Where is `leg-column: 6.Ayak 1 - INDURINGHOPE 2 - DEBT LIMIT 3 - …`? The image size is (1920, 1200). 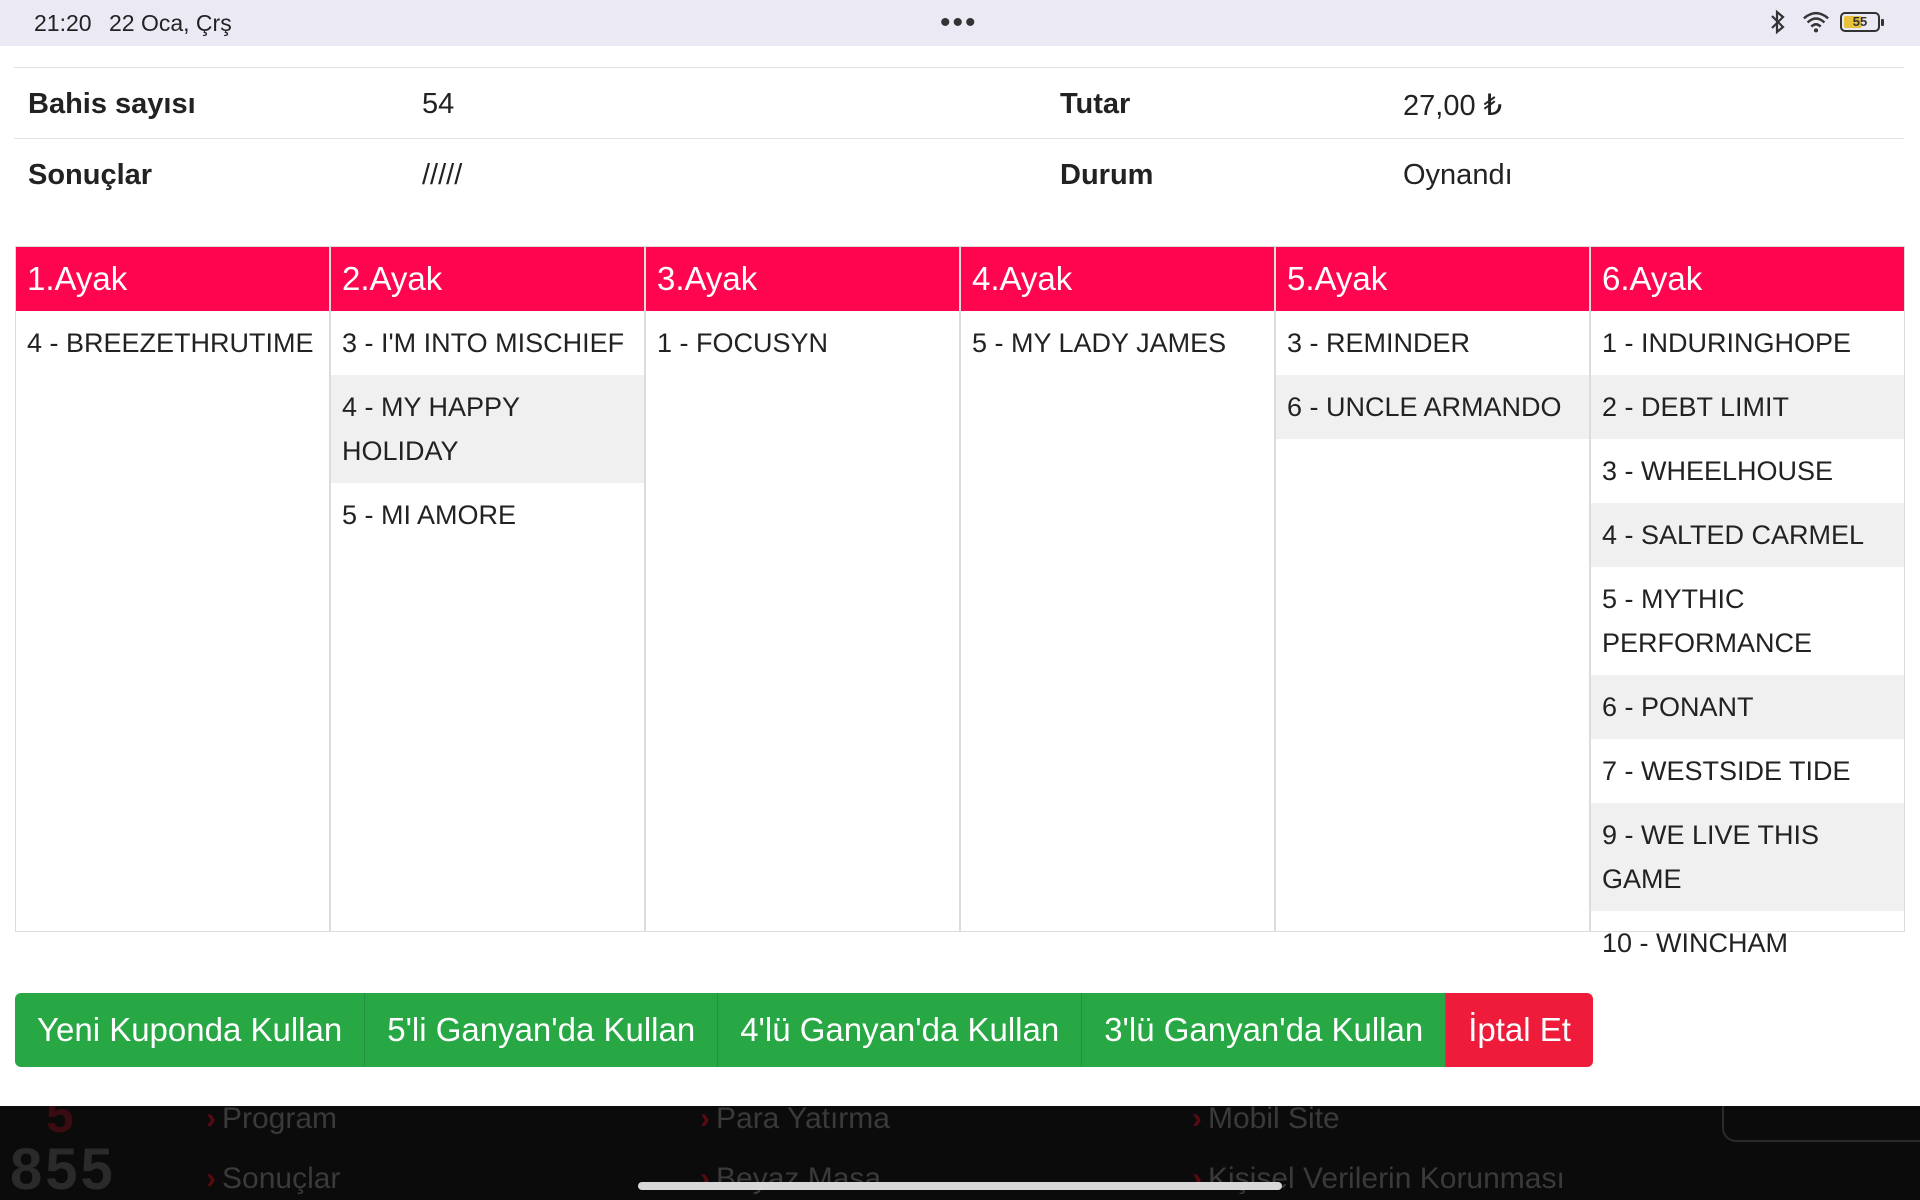 leg-column: 6.Ayak 1 - INDURINGHOPE 2 - DEBT LIMIT 3 - … is located at coordinates (1747, 602).